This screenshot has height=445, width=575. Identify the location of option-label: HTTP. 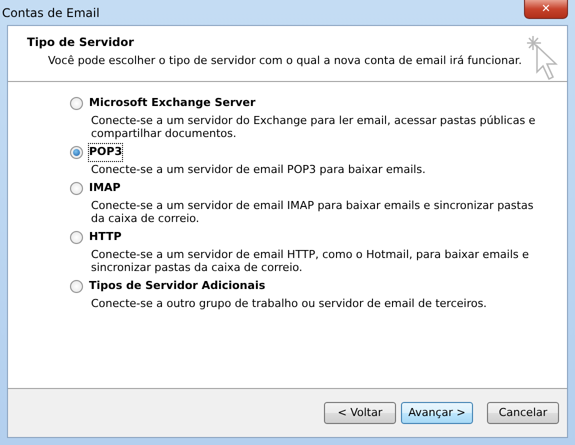
(105, 237).